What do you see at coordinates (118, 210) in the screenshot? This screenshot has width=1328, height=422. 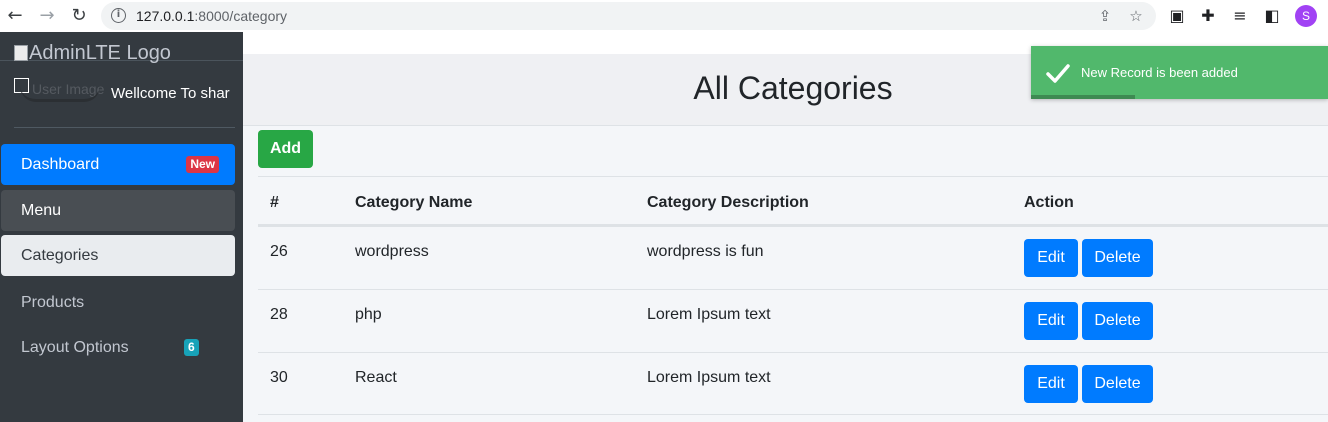 I see `sidebar-item-menu: Menu` at bounding box center [118, 210].